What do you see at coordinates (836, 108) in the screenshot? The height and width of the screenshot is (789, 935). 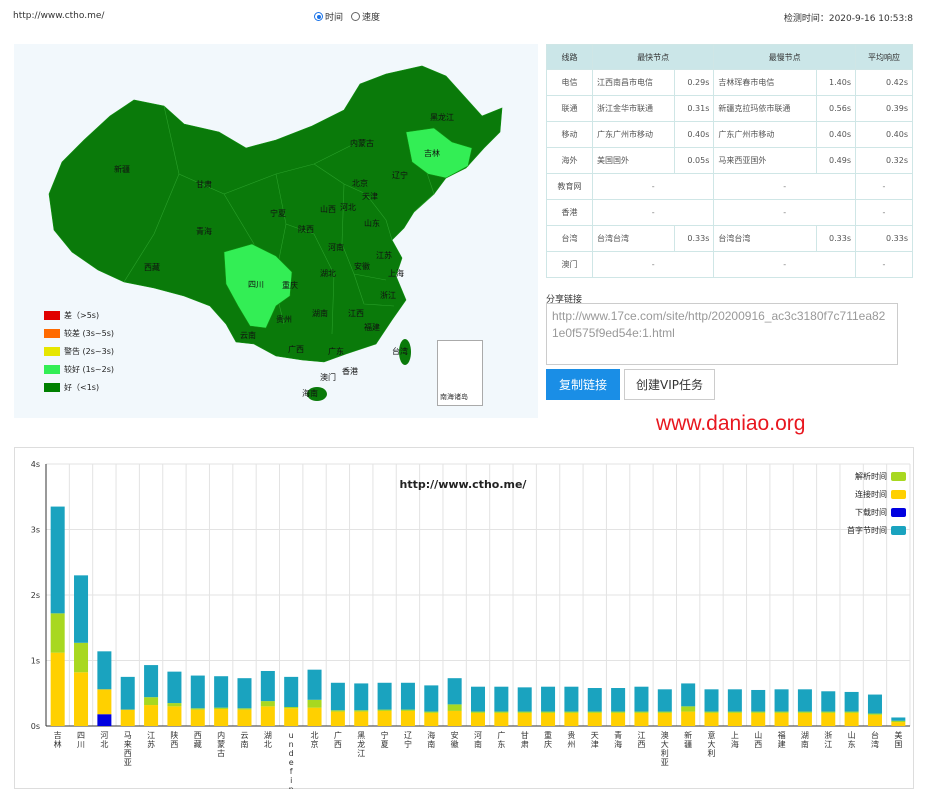 I see `cell-slow-time: 0.56s` at bounding box center [836, 108].